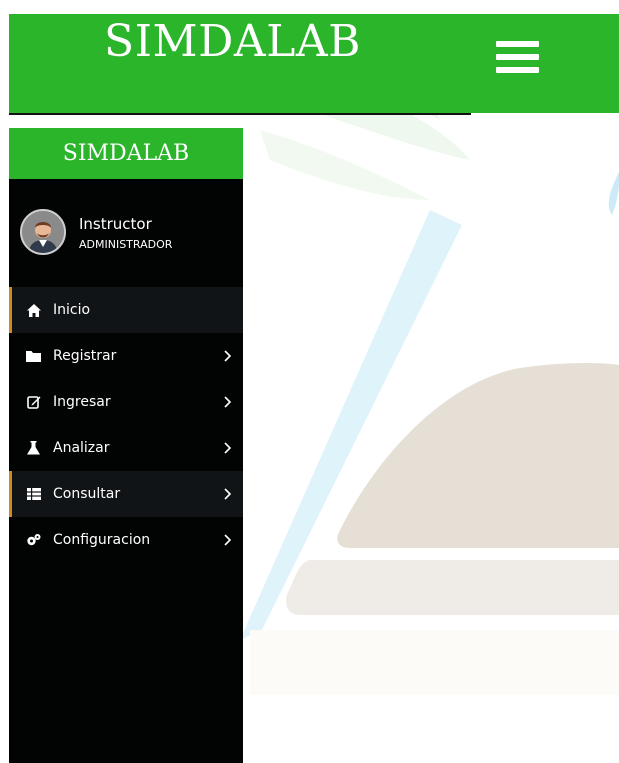 The width and height of the screenshot is (619, 763). Describe the element at coordinates (72, 310) in the screenshot. I see `sidebar-item-label: Inicio` at that location.